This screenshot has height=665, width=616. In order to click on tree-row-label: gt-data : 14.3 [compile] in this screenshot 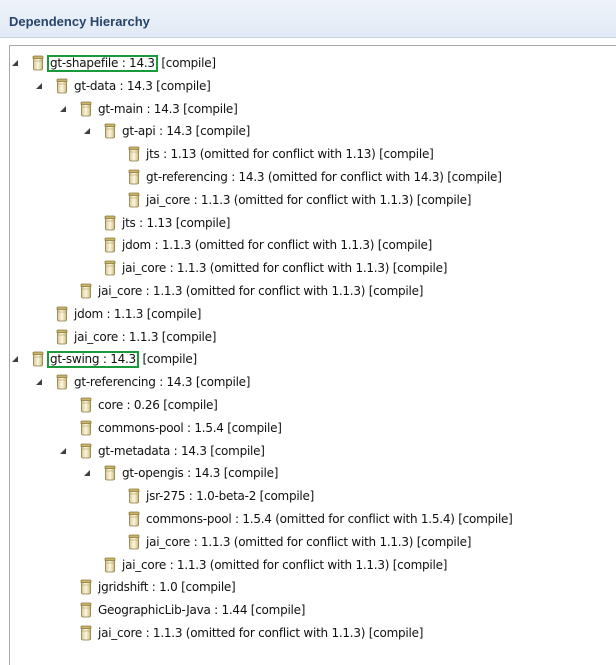, I will do `click(142, 85)`.